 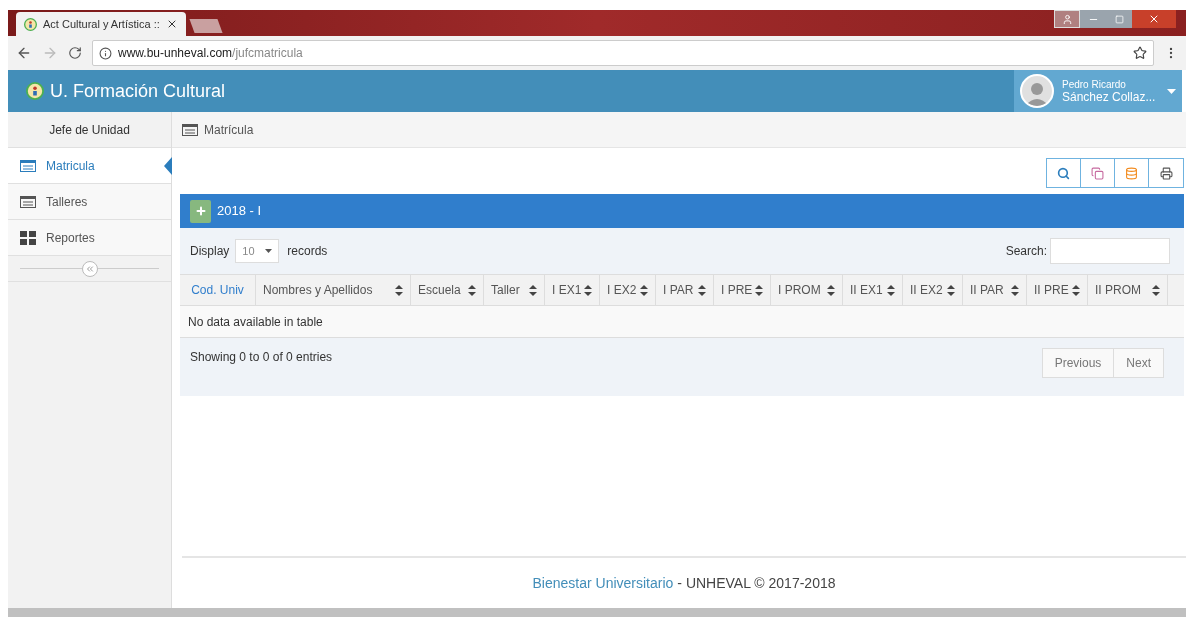 I want to click on info-icon, so click(x=105, y=53).